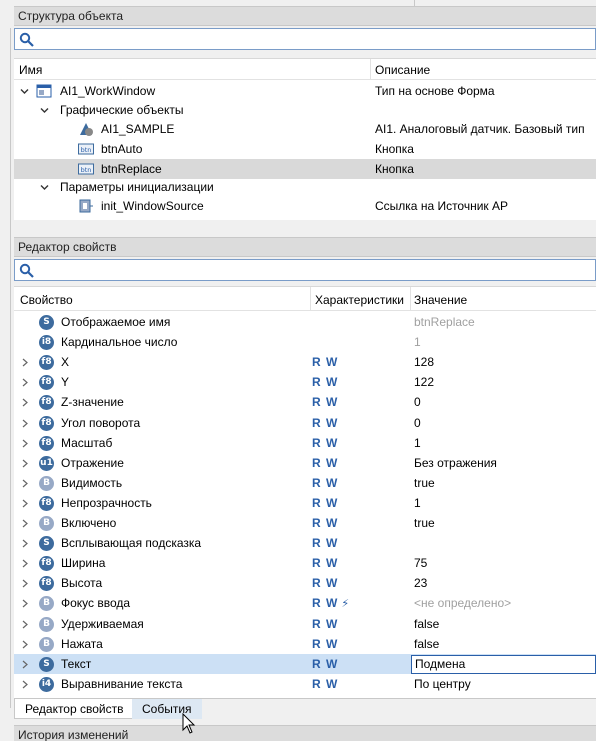  Describe the element at coordinates (462, 603) in the screenshot. I see `property-value: <не определено>` at that location.